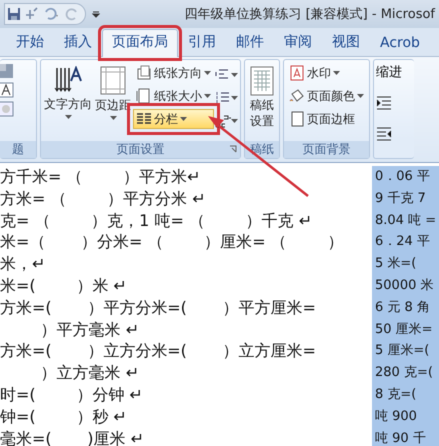  I want to click on ribbon-large-button: 文字方向, so click(68, 93).